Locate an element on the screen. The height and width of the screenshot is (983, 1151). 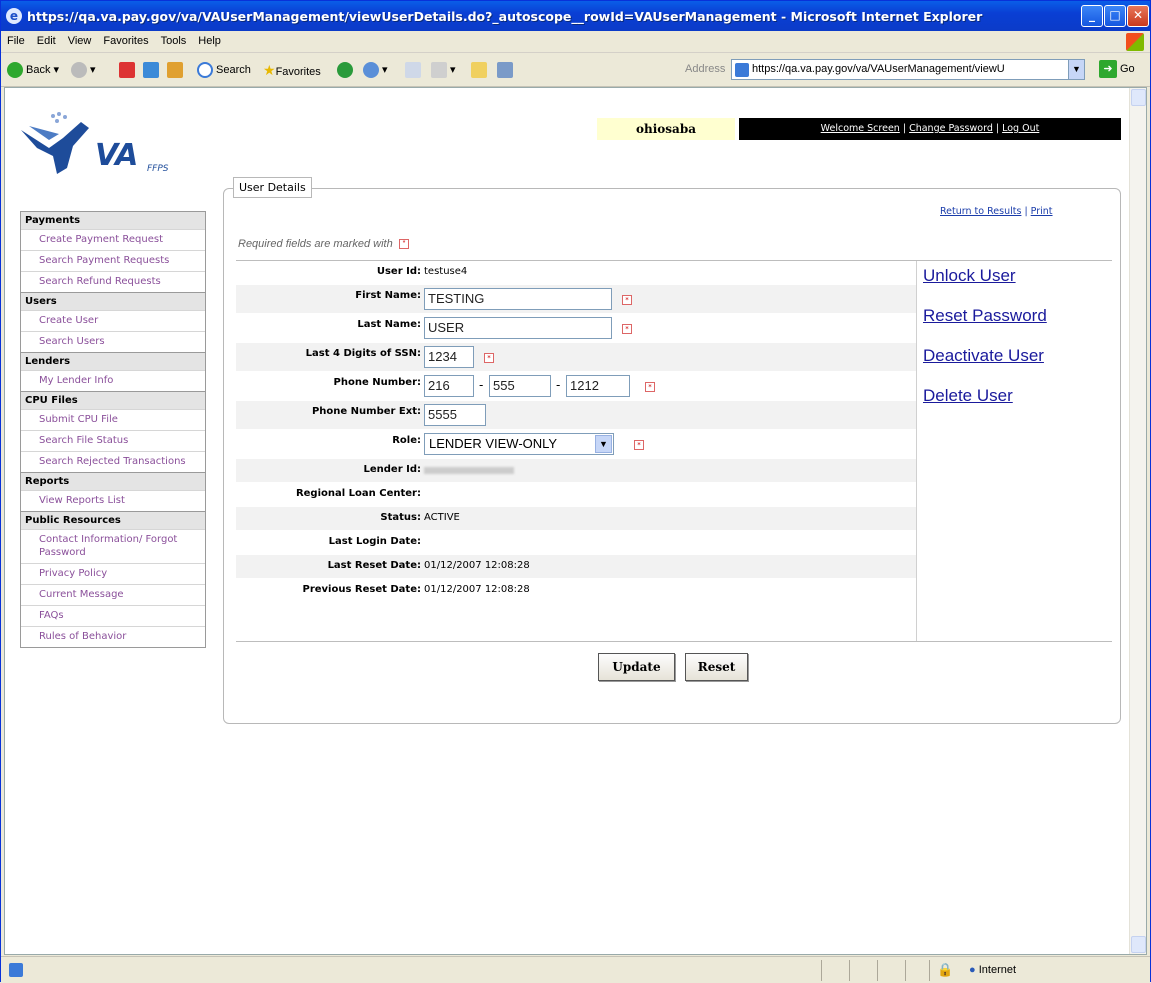
history-icon is located at coordinates (371, 70).